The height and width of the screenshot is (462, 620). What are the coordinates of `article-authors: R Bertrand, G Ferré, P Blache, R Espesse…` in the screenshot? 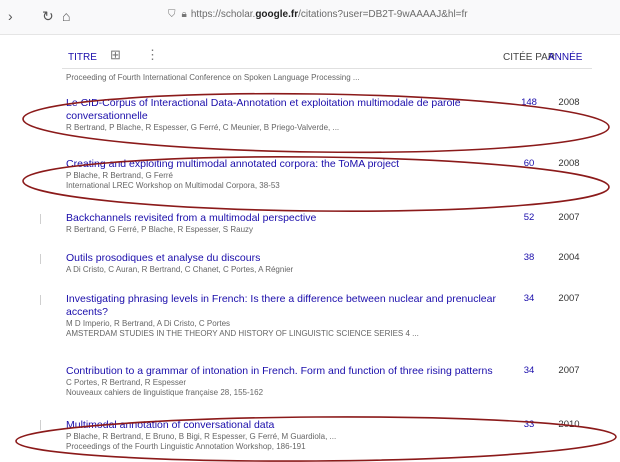 It's located at (160, 229).